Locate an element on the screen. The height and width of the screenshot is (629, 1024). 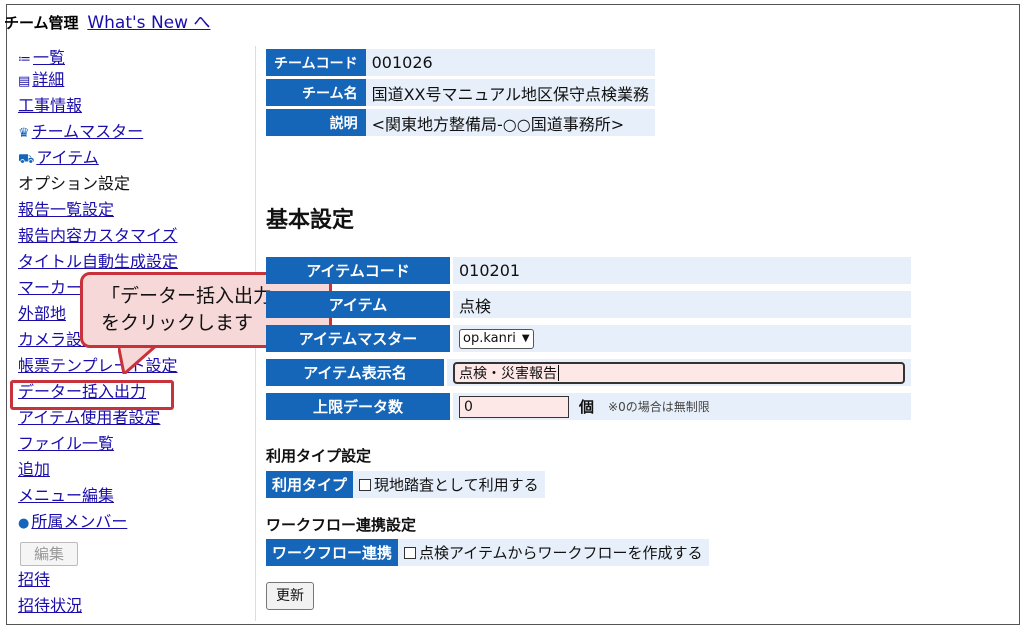
sidebar-item-add: 追加 is located at coordinates (34, 470).